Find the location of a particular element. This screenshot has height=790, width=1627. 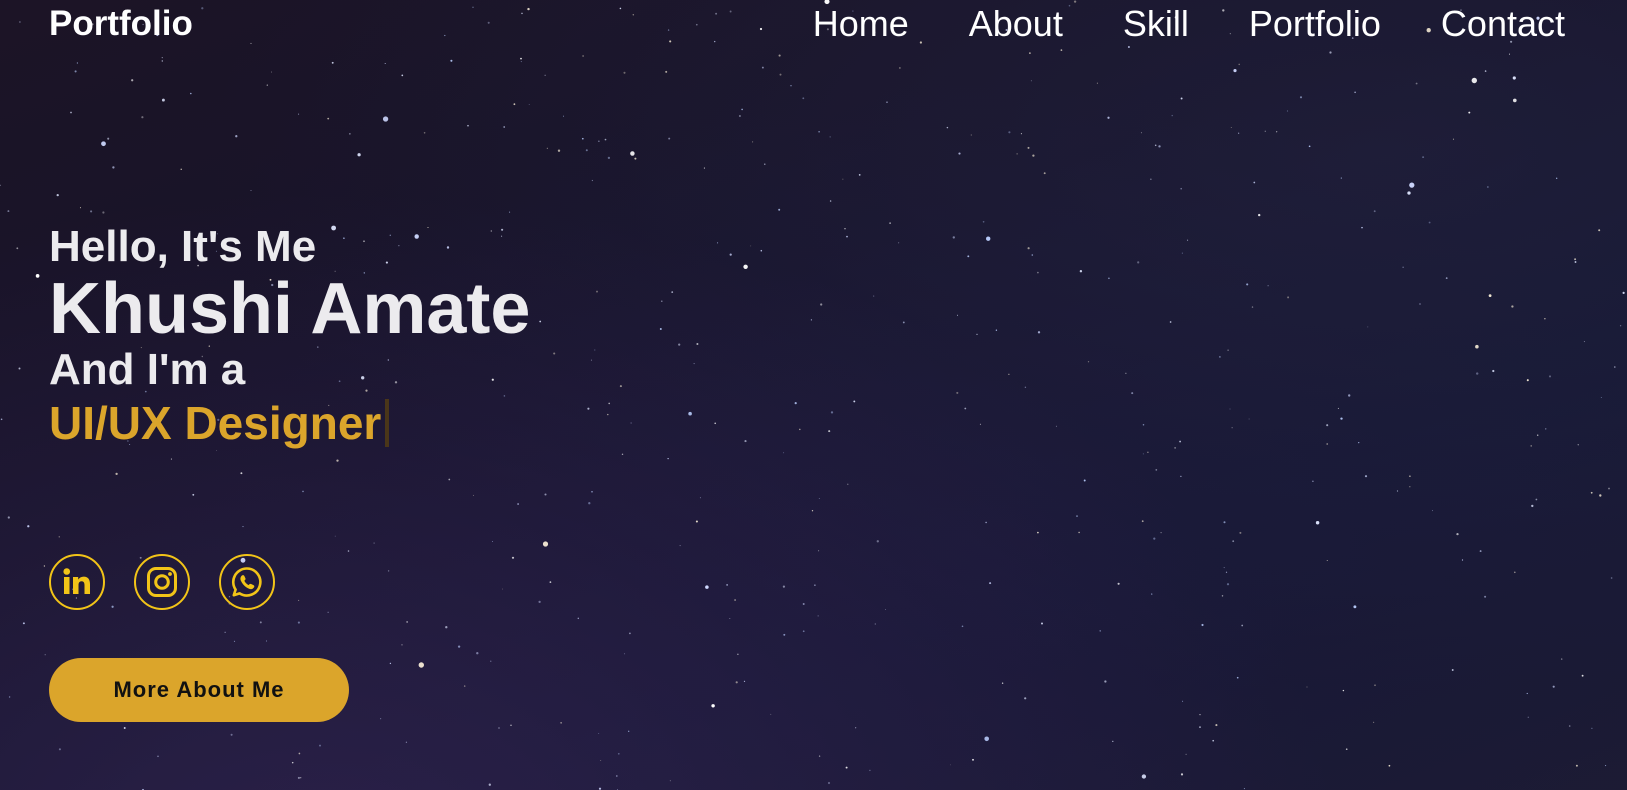

linkedin-icon is located at coordinates (76, 581).